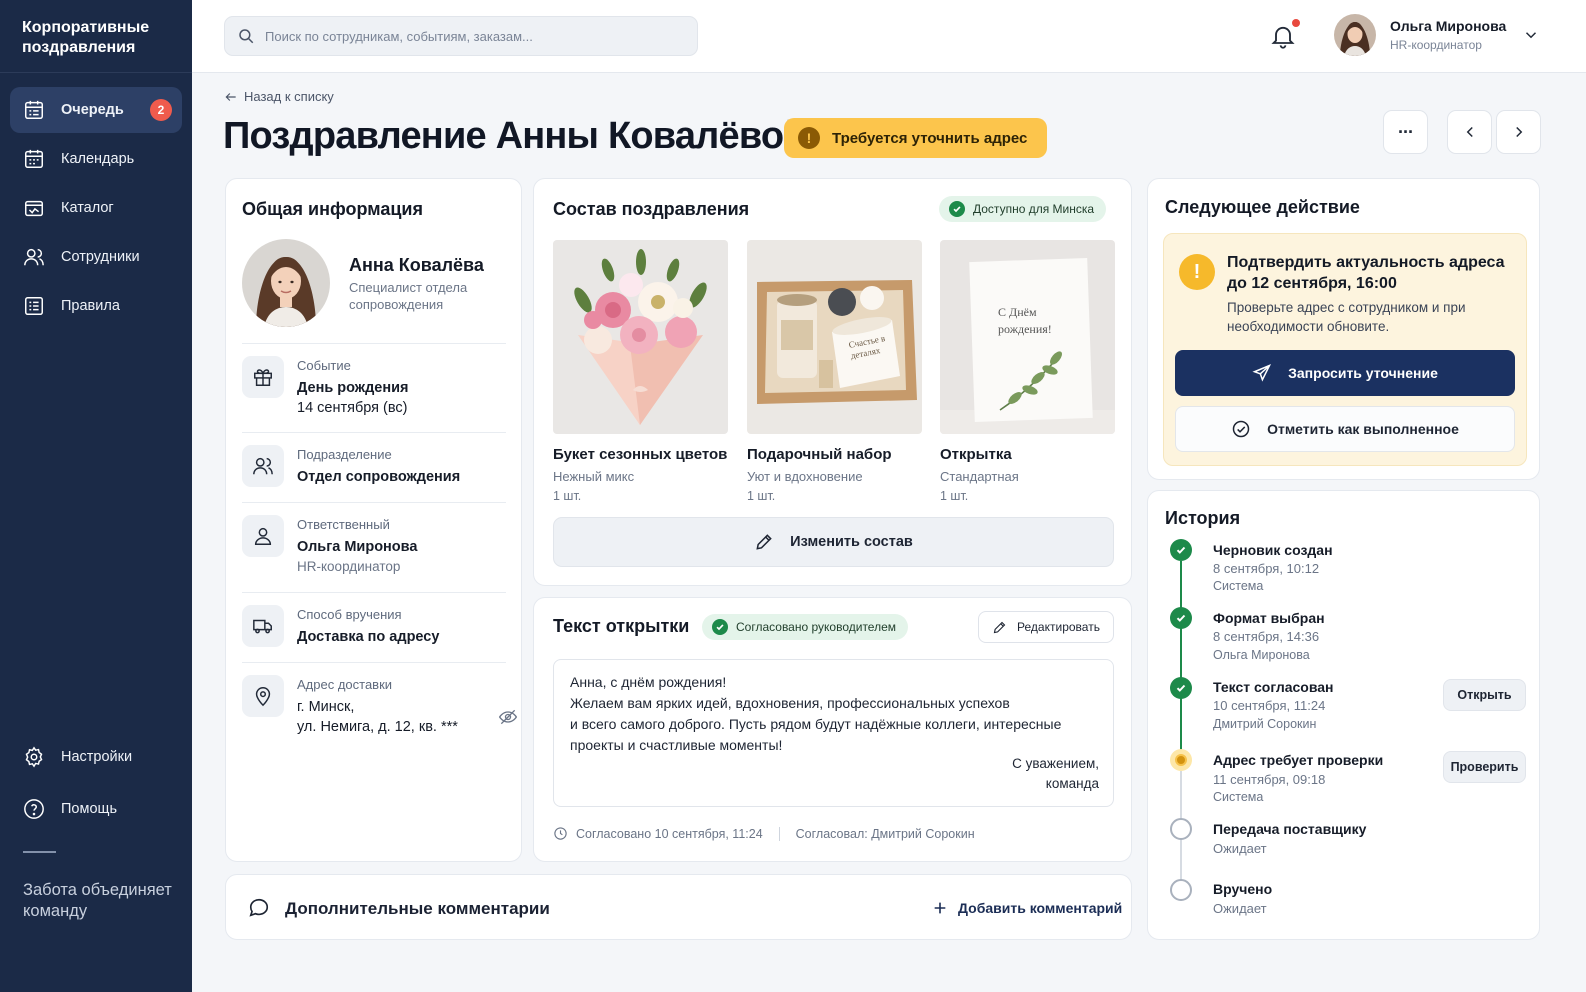  What do you see at coordinates (999, 627) in the screenshot?
I see `pencil-icon` at bounding box center [999, 627].